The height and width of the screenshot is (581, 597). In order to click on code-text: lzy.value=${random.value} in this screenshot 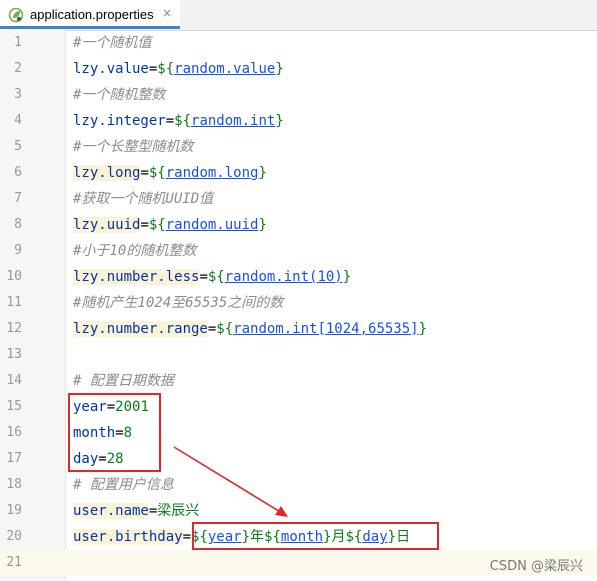, I will do `click(178, 69)`.